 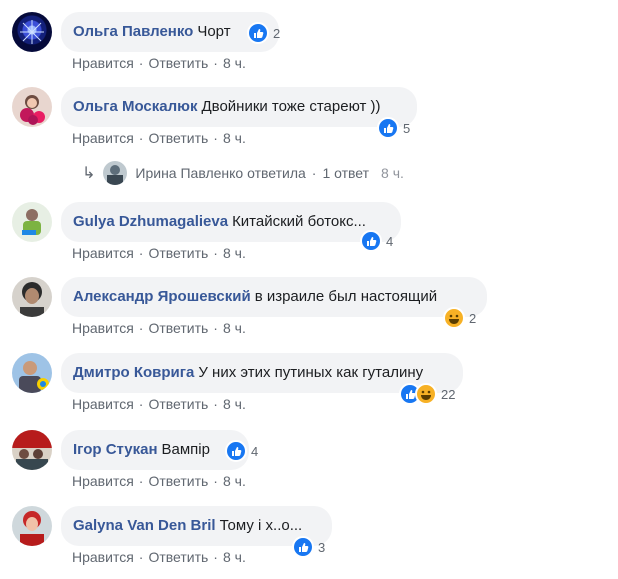 I want to click on group-avatar-image, so click(x=32, y=450).